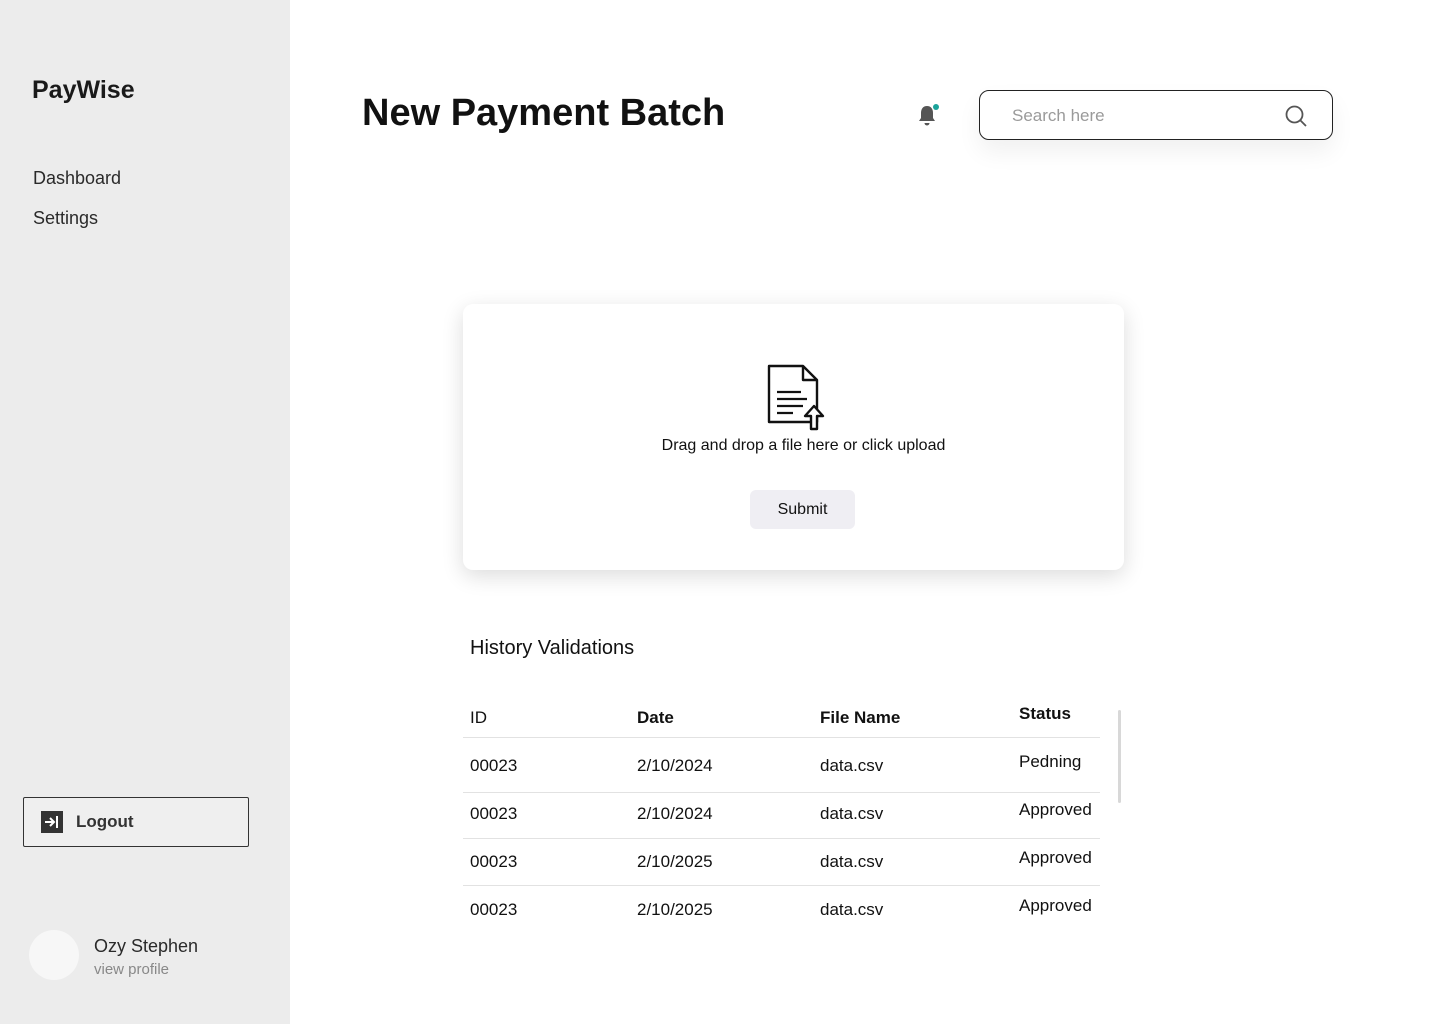  I want to click on column-header-file-name: File Name, so click(860, 717).